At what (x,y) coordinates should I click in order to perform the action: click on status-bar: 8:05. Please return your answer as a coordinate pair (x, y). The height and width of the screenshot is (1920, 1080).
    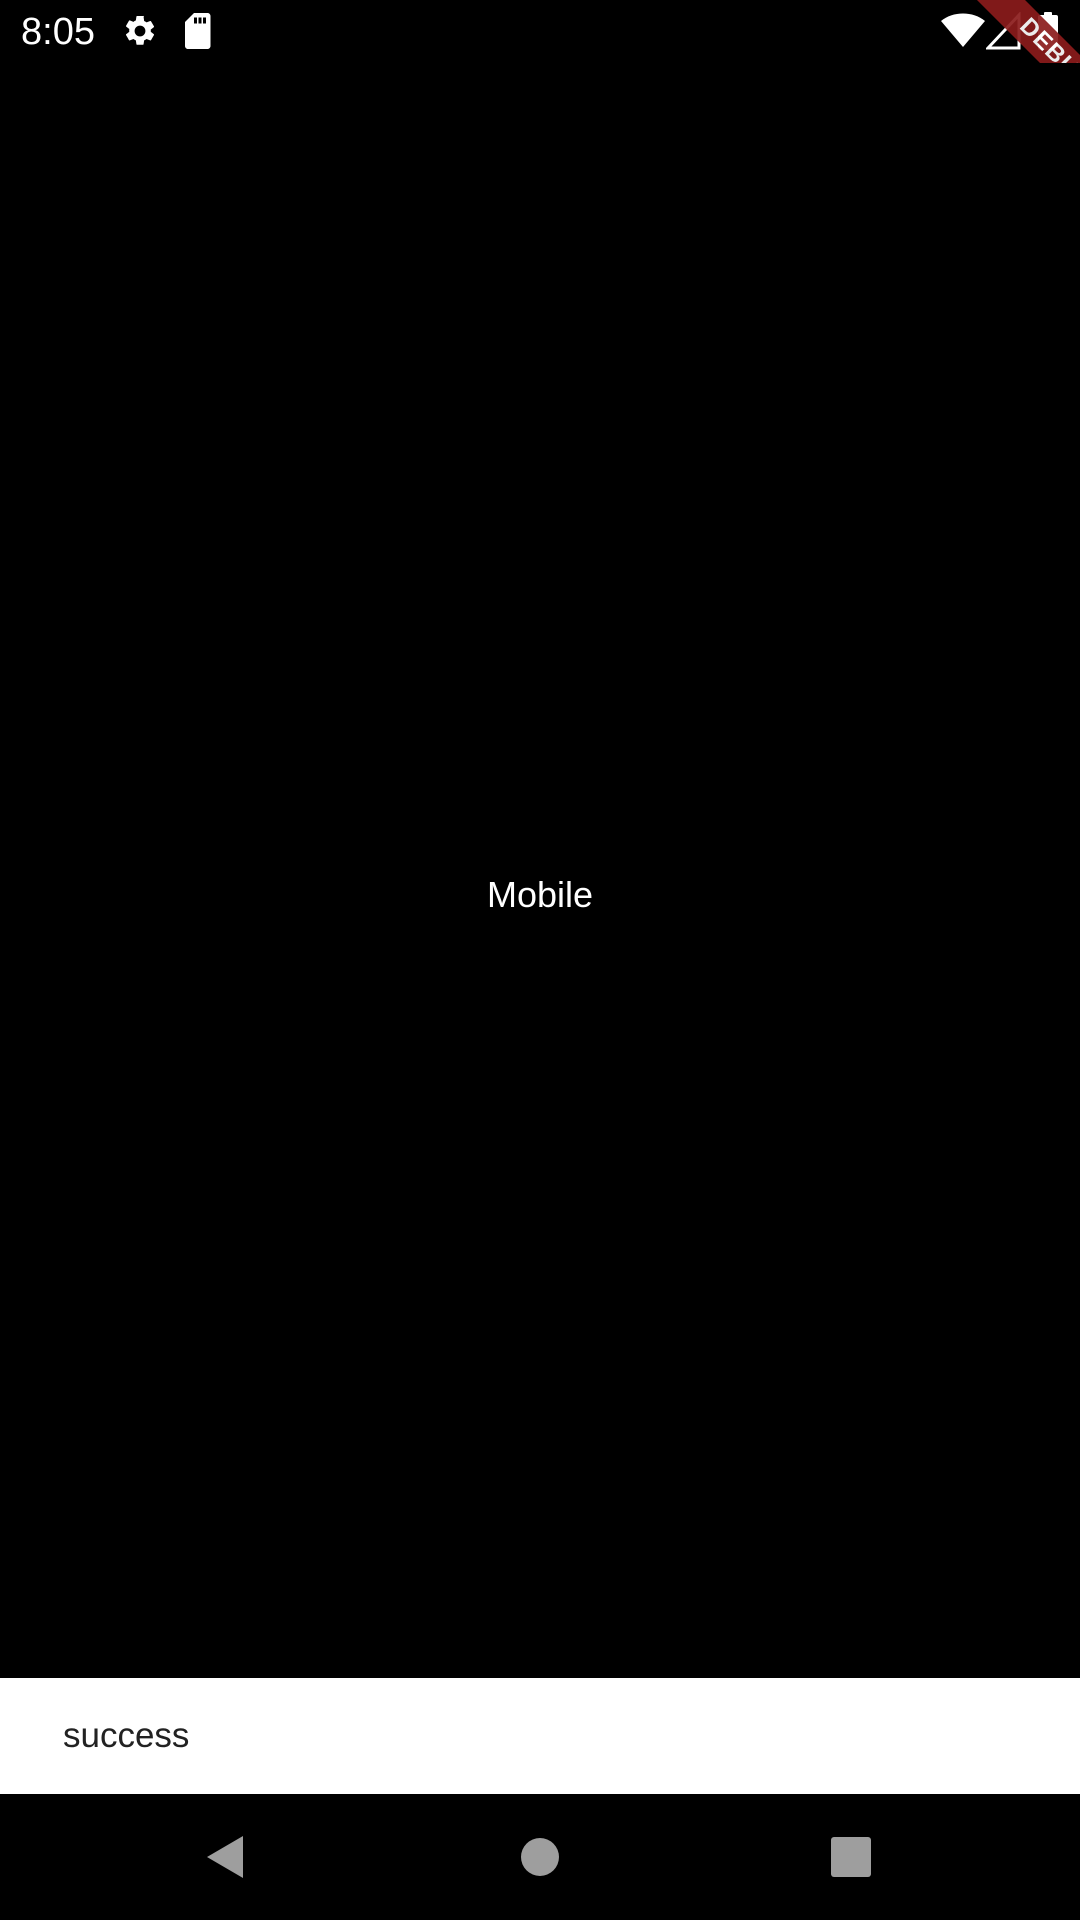
    Looking at the image, I should click on (540, 31).